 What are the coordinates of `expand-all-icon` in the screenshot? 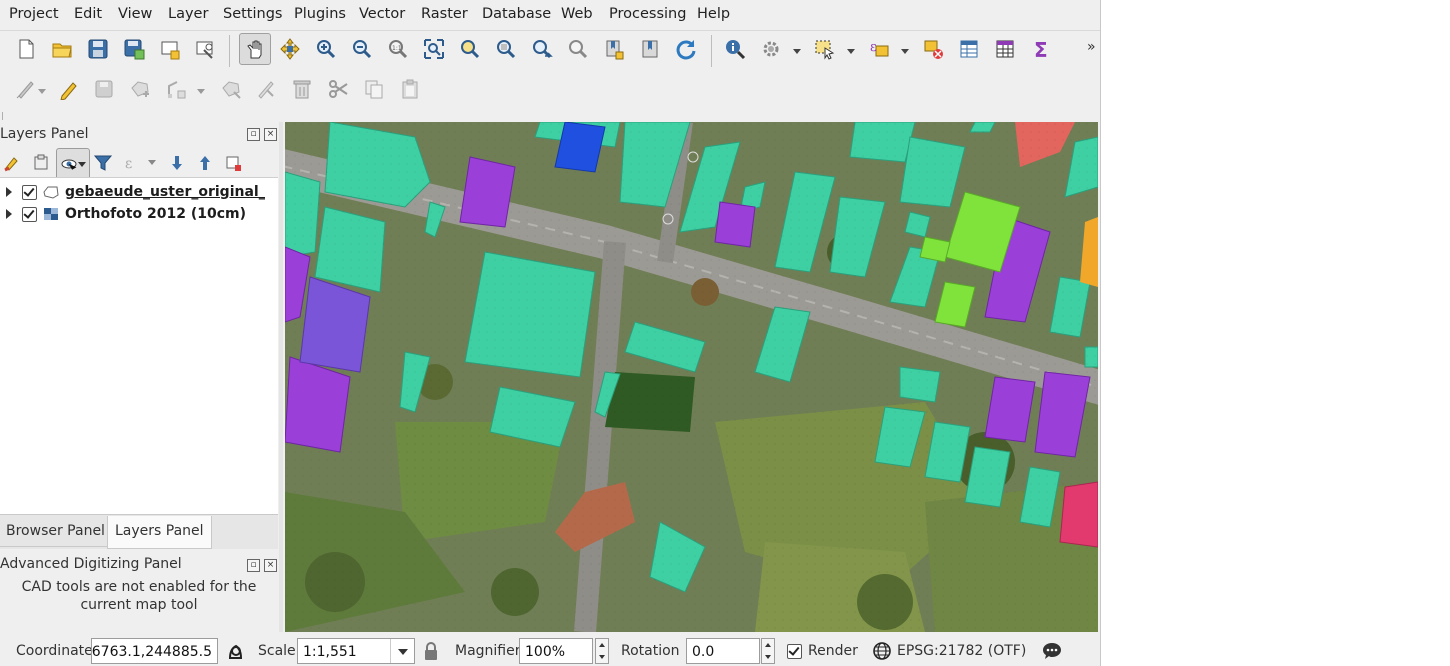 It's located at (177, 163).